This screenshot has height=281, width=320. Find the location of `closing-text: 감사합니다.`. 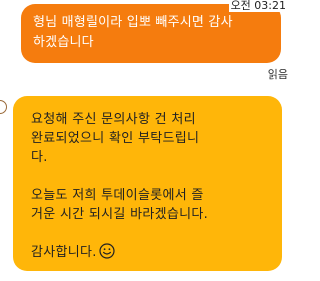

closing-text: 감사합니다. is located at coordinates (64, 252).